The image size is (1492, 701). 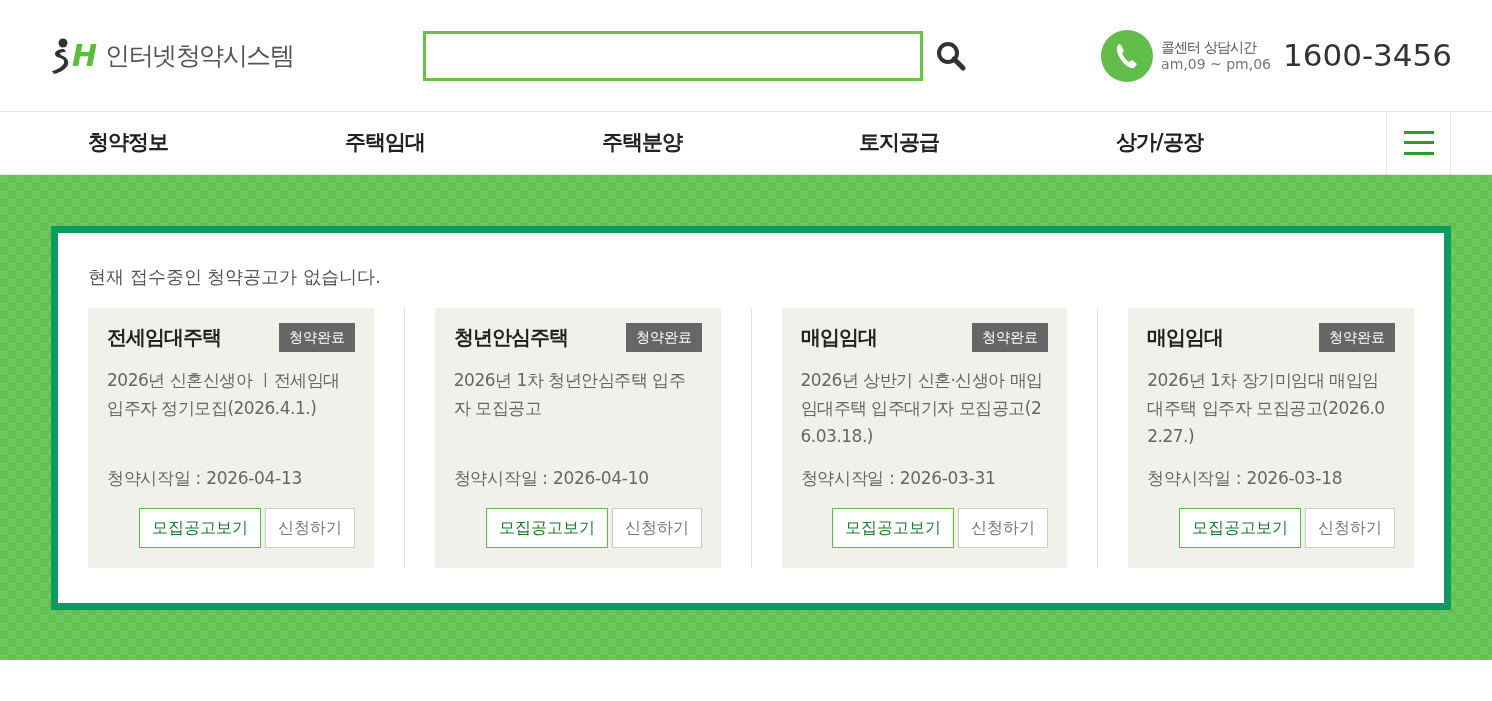 What do you see at coordinates (510, 337) in the screenshot?
I see `category-title: 청년안심주택` at bounding box center [510, 337].